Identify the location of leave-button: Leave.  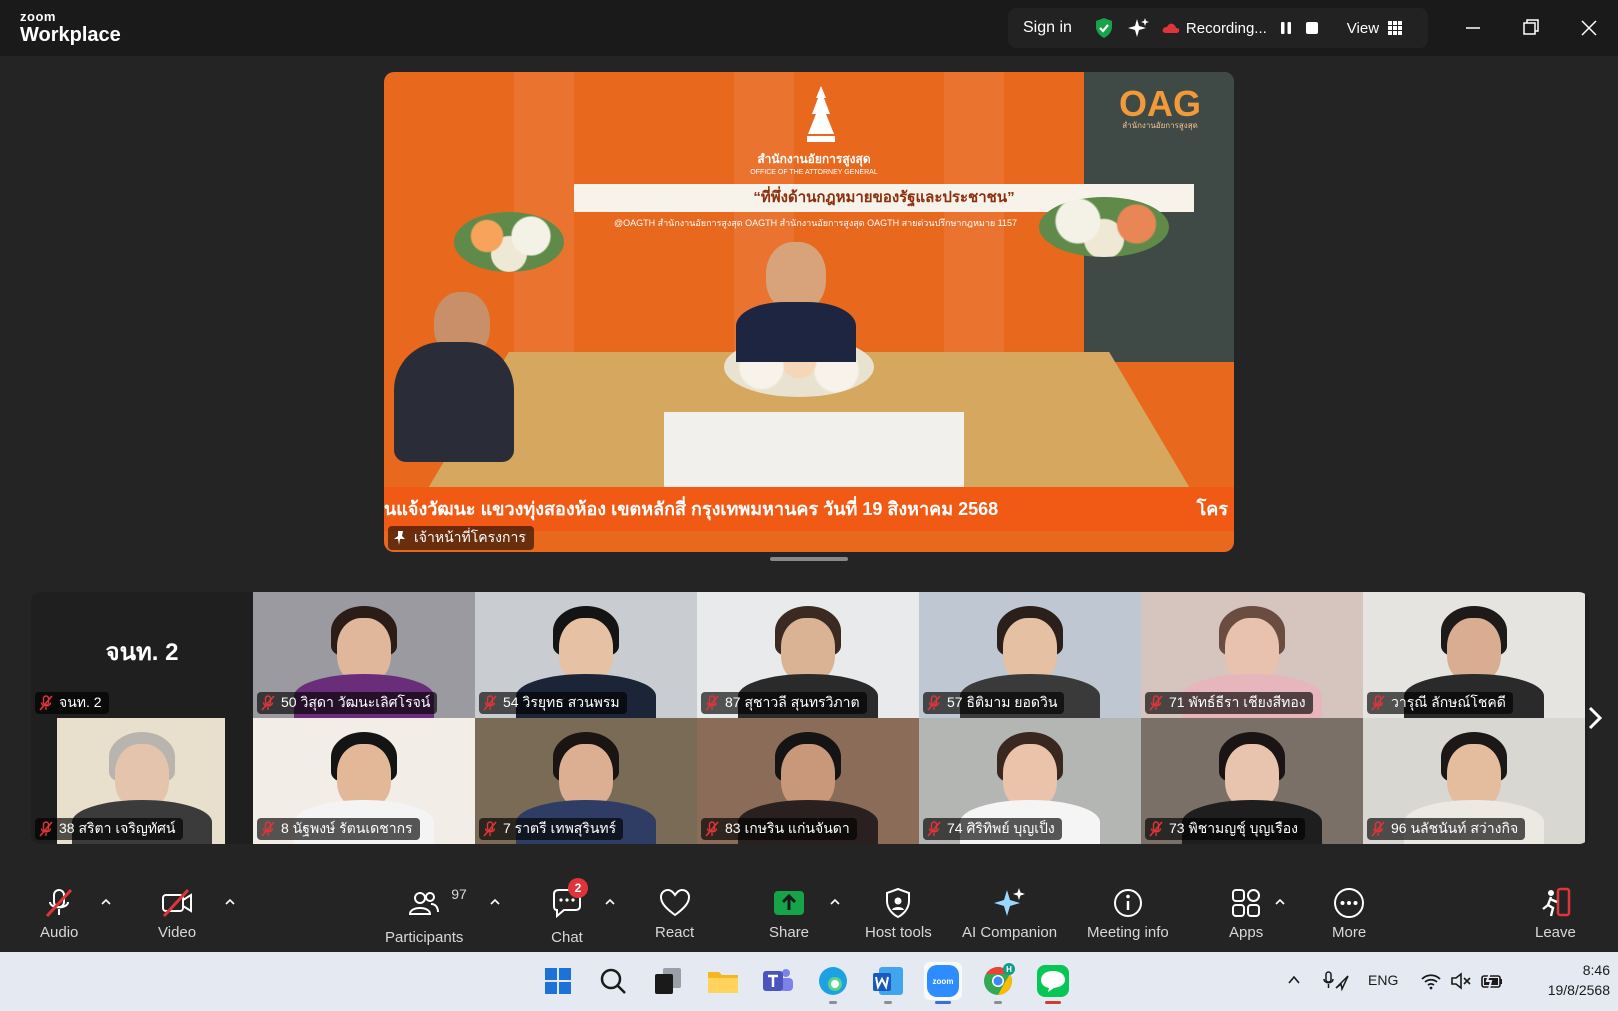
(1555, 916).